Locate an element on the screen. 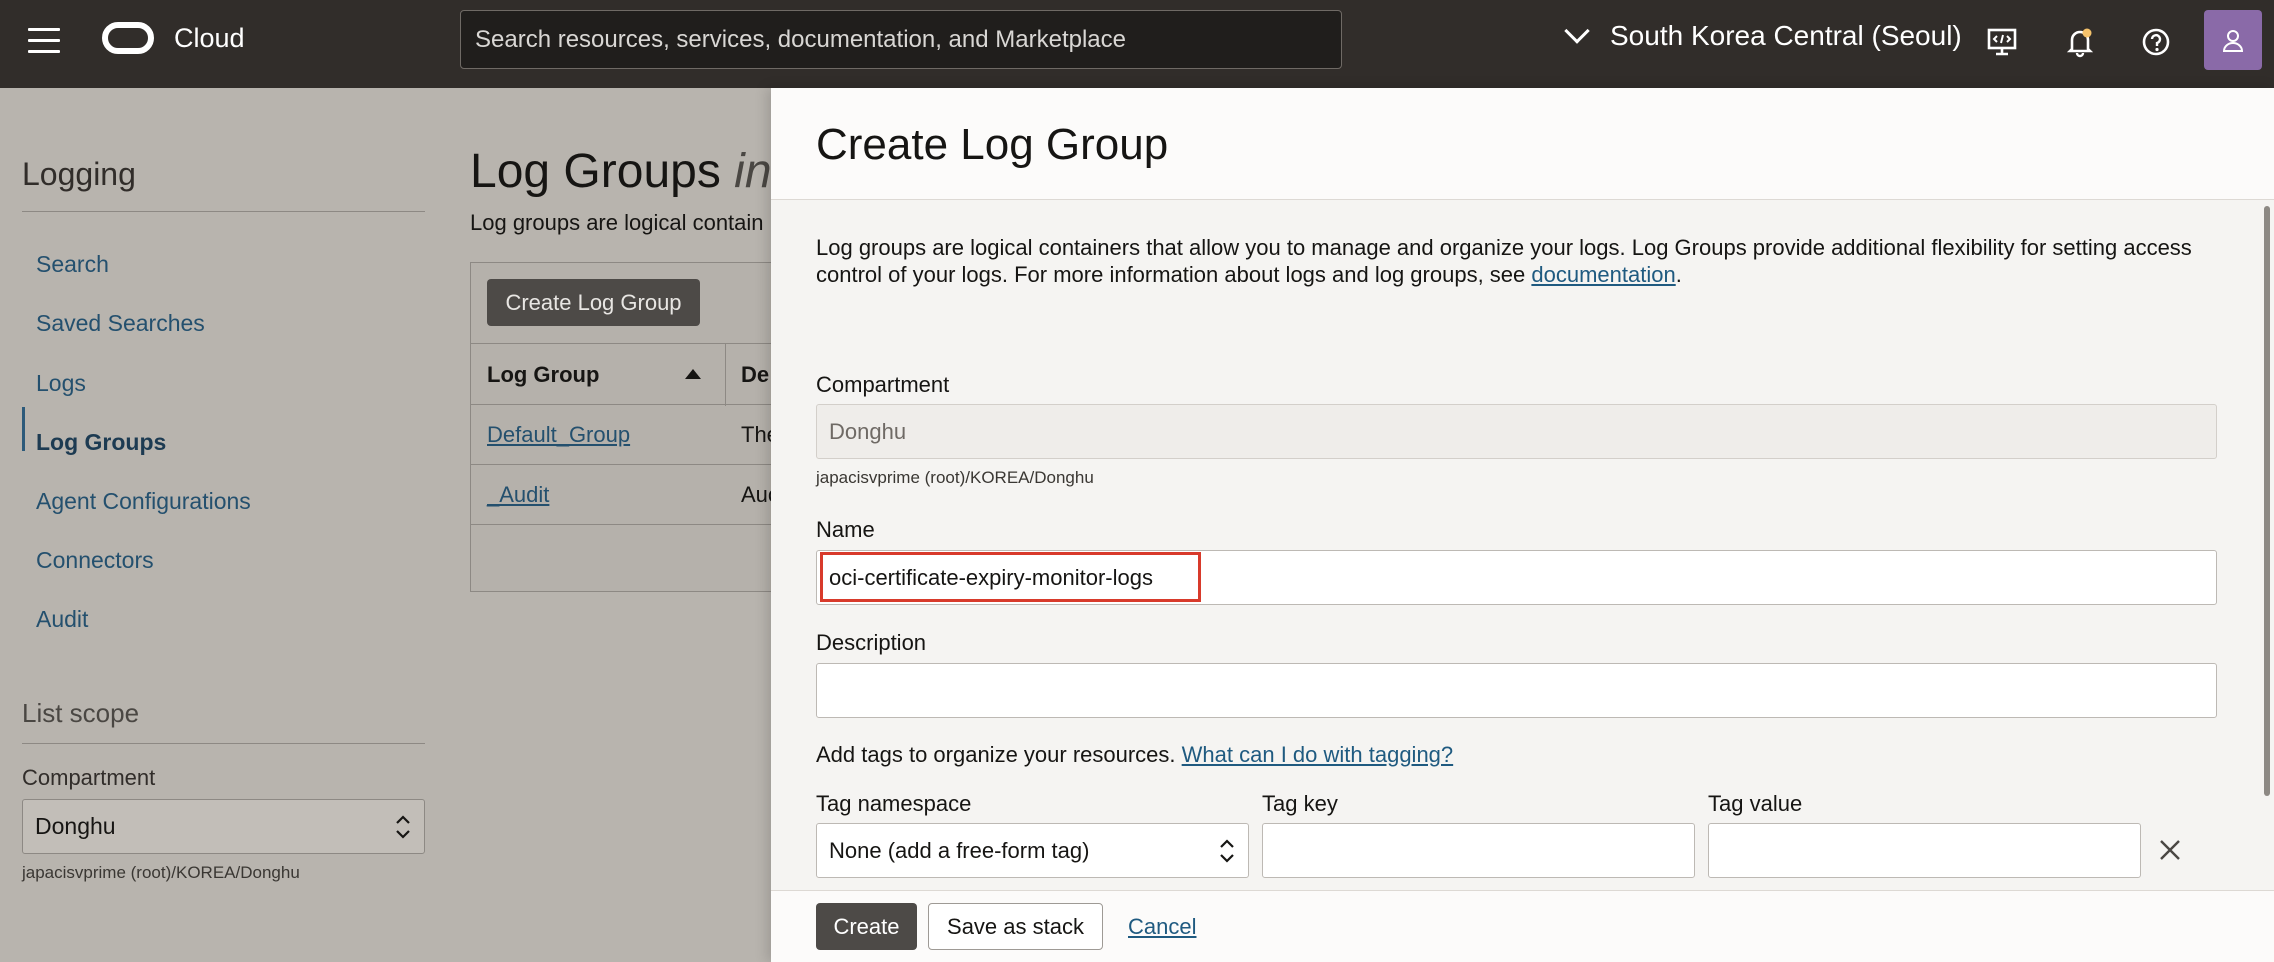  create-button: Create is located at coordinates (866, 926).